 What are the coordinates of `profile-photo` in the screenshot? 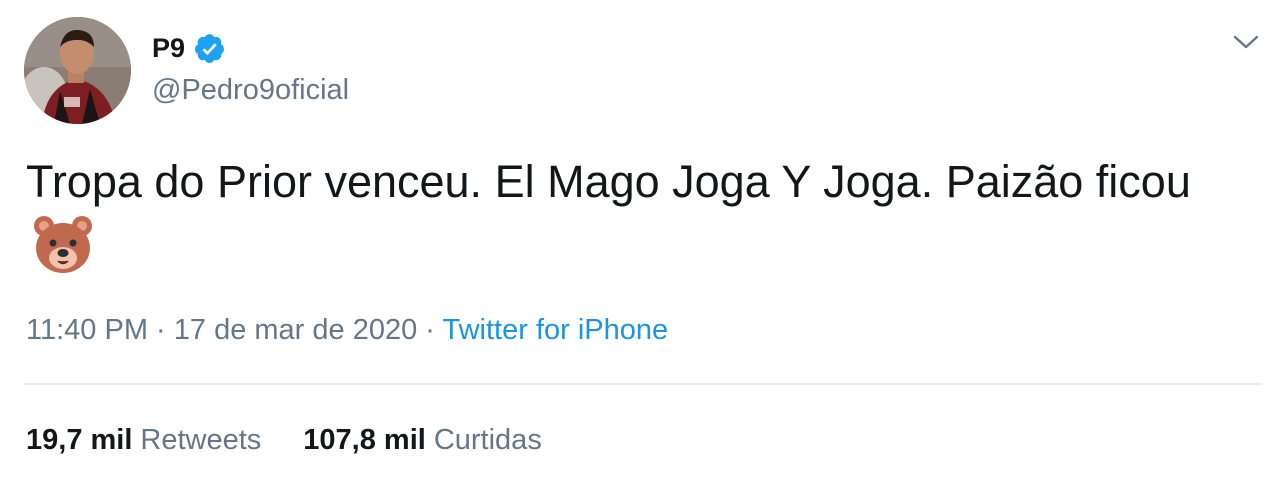 It's located at (77, 70).